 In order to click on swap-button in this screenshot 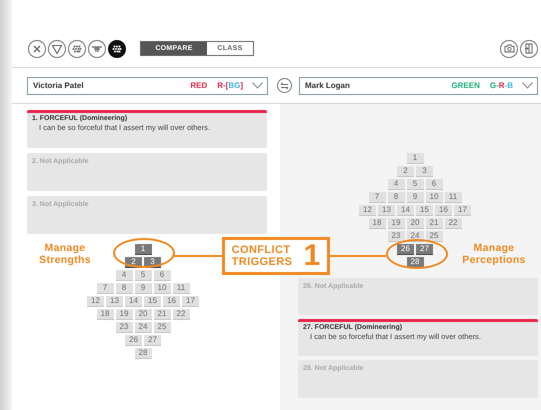, I will do `click(284, 85)`.